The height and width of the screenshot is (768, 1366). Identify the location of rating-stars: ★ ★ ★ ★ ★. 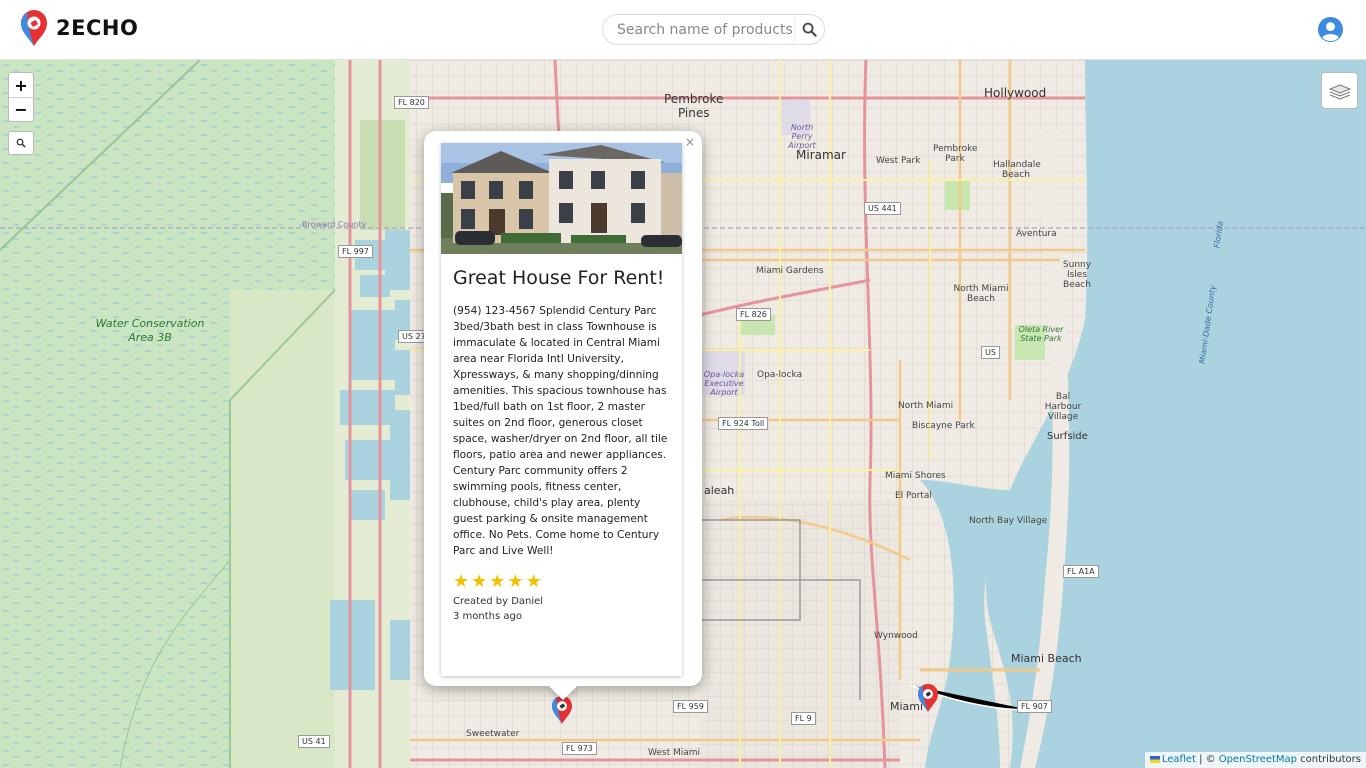
(567, 582).